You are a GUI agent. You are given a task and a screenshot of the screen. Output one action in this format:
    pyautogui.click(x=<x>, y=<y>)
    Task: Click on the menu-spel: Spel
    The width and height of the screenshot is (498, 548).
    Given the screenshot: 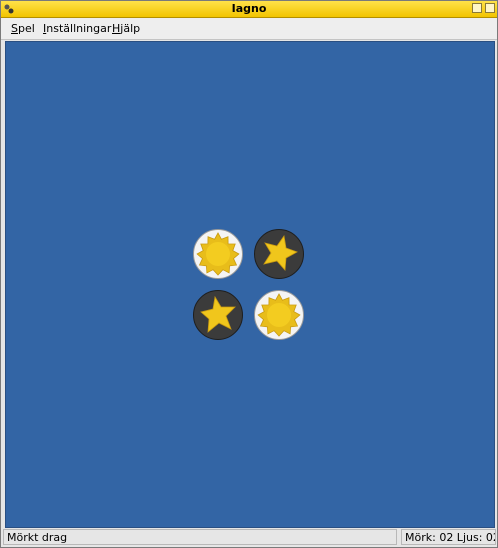 What is the action you would take?
    pyautogui.click(x=23, y=28)
    